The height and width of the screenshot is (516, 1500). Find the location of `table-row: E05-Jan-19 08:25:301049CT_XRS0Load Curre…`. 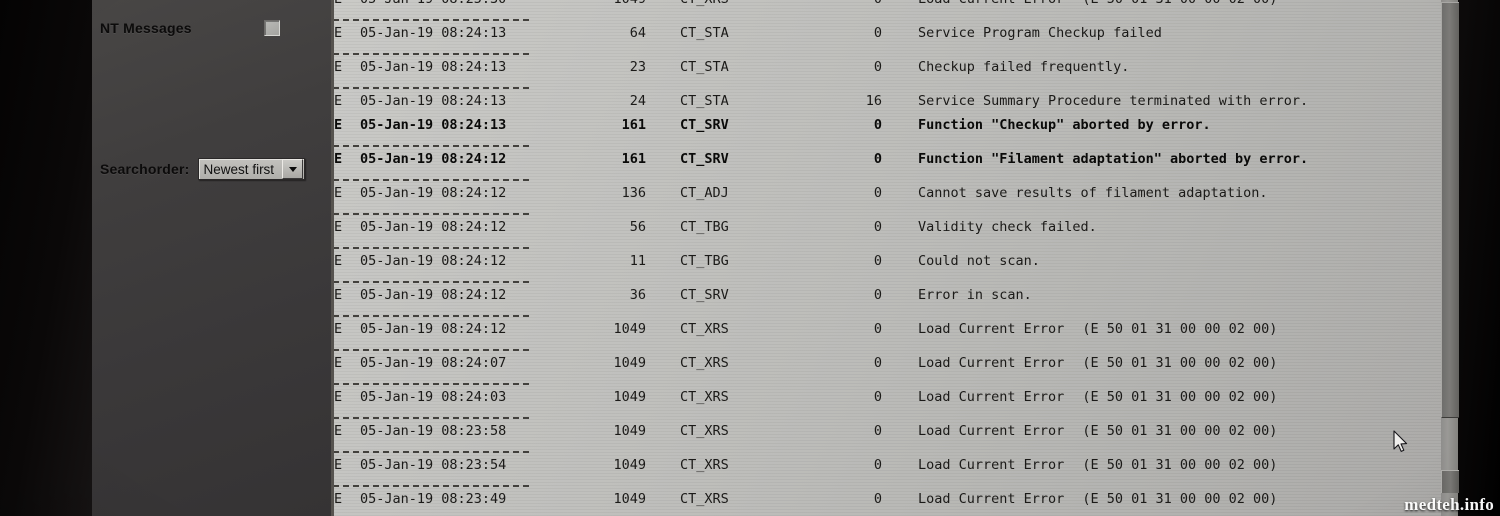

table-row: E05-Jan-19 08:25:301049CT_XRS0Load Curre… is located at coordinates (886, 7).